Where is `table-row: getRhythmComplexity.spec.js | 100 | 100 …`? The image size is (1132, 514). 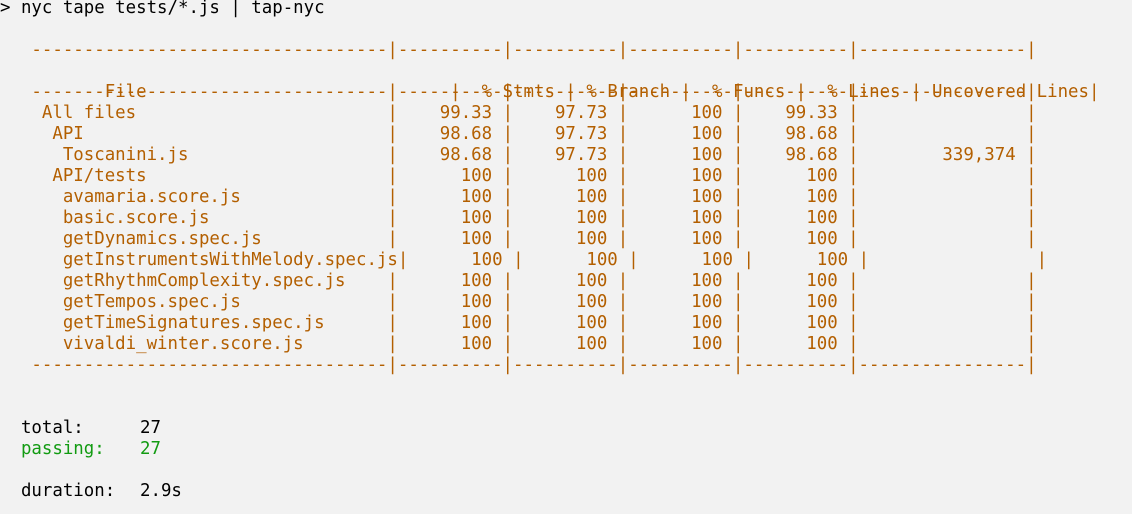 table-row: getRhythmComplexity.spec.js | 100 | 100 … is located at coordinates (566, 281).